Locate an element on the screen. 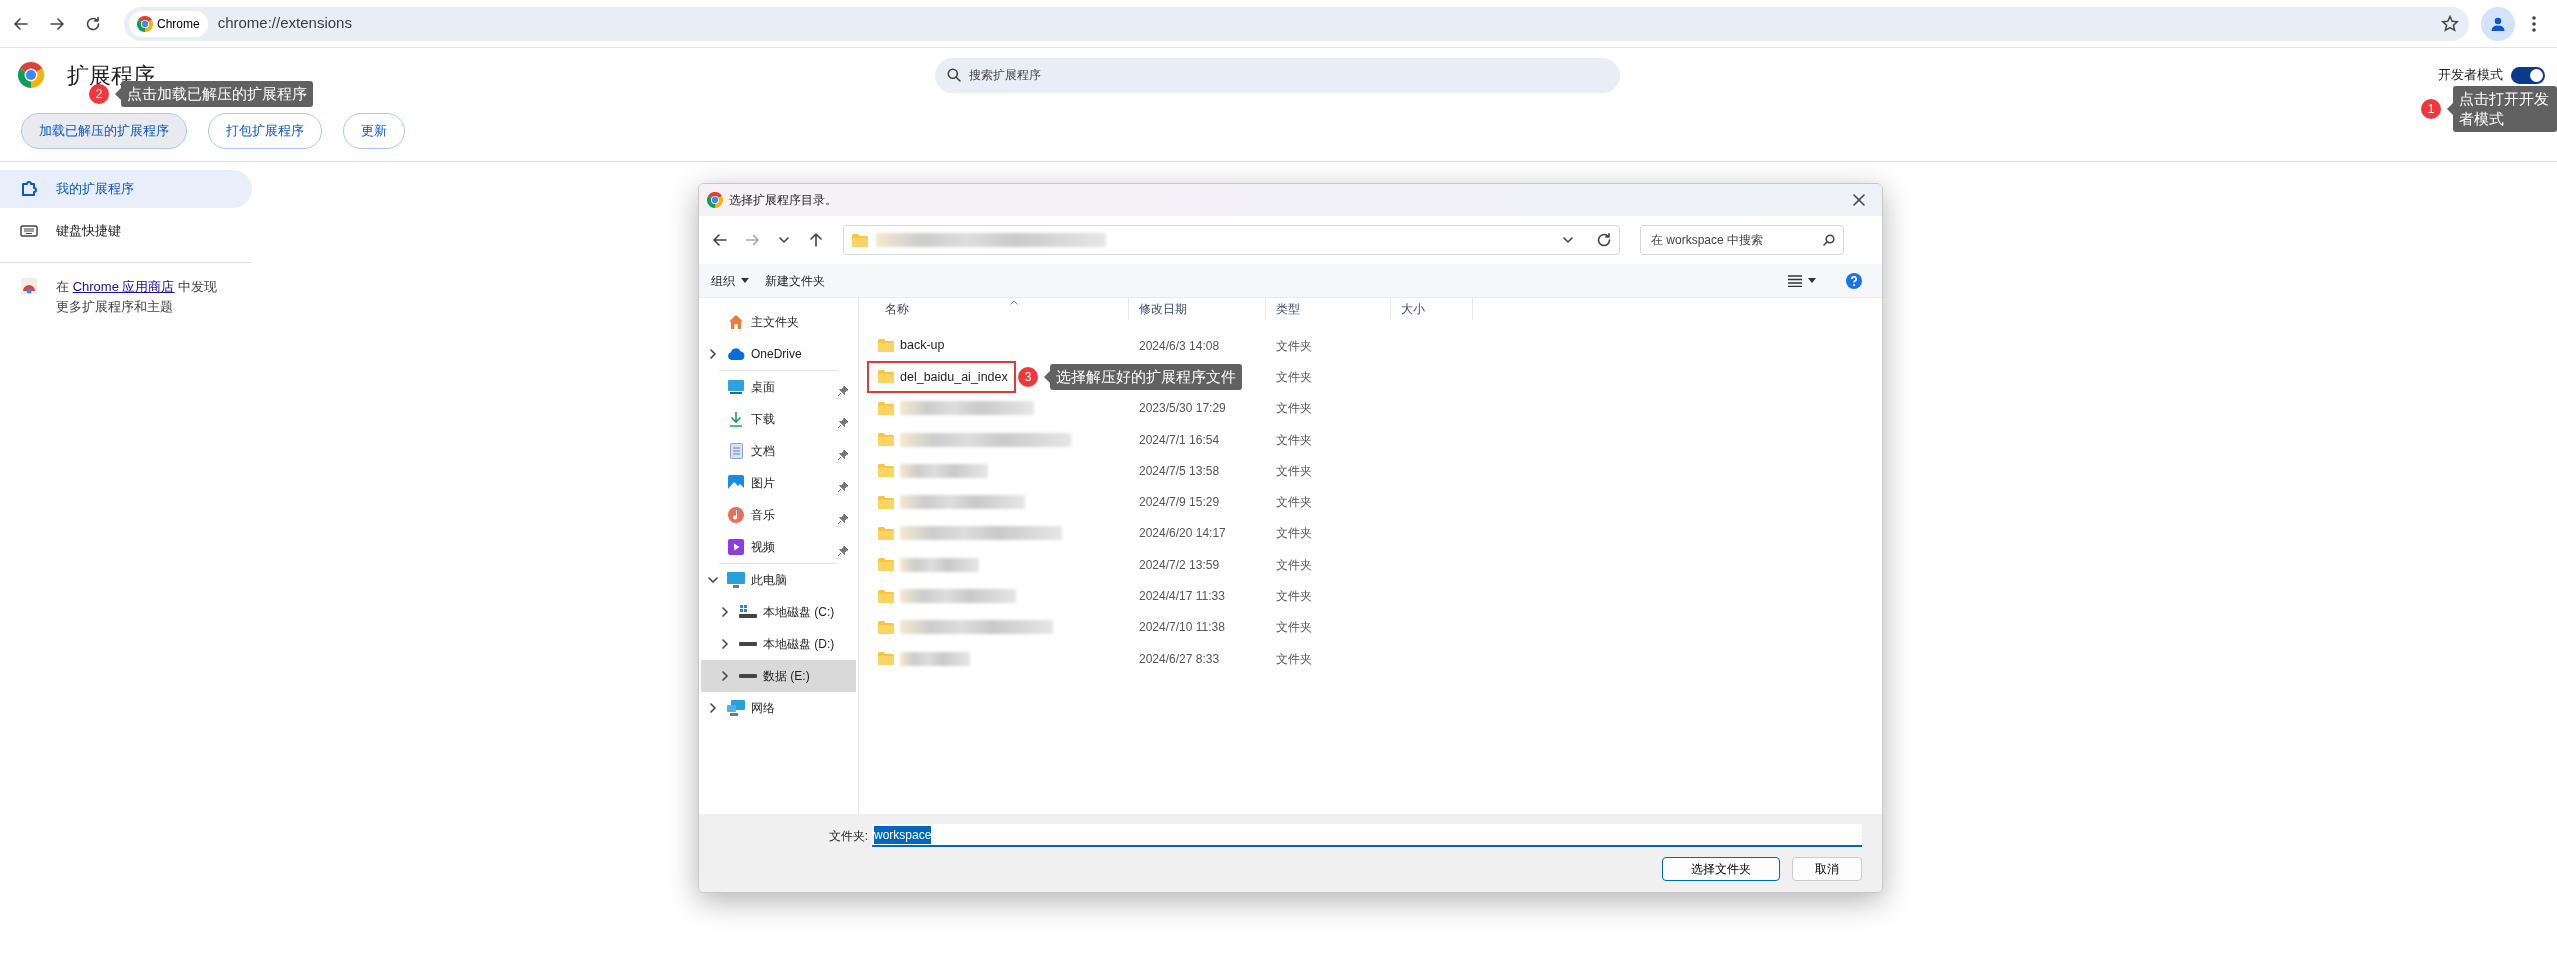 This screenshot has height=967, width=2557. date-text: 2024/6/20 14:17 is located at coordinates (1182, 533).